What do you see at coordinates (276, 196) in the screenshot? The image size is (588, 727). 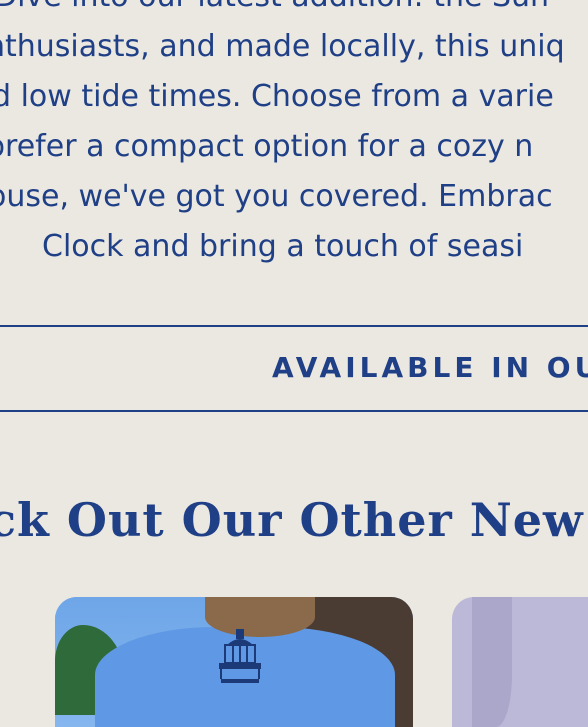 I see `description-line-5: ouse, we've got you covered. Embrac` at bounding box center [276, 196].